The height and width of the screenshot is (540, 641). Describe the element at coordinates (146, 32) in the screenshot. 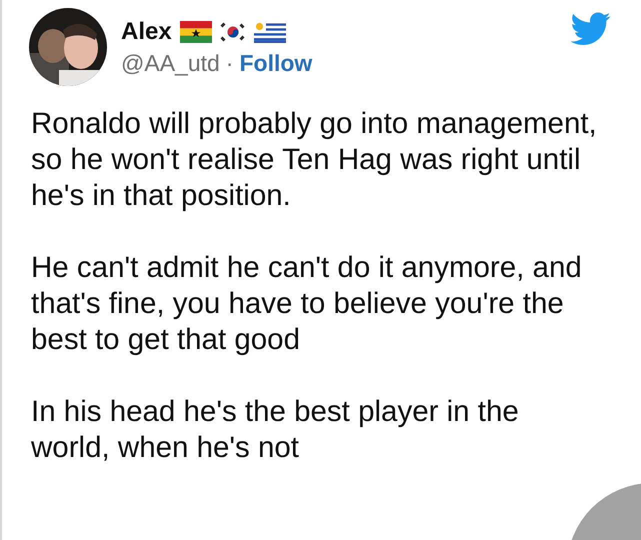

I see `author-name: Alex` at that location.